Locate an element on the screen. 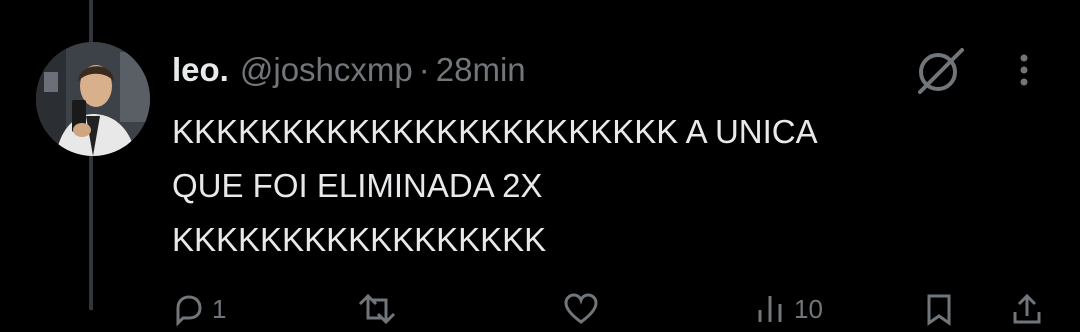  retweet-icon is located at coordinates (377, 309).